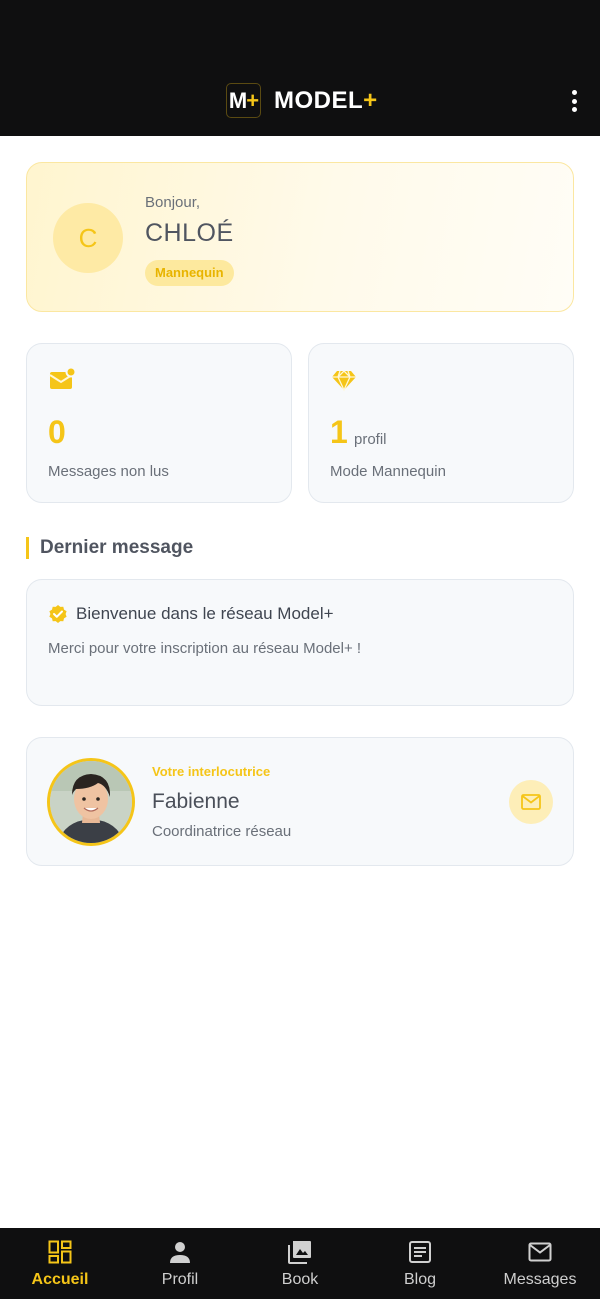  Describe the element at coordinates (319, 100) in the screenshot. I see `brand-text: MODEL` at that location.